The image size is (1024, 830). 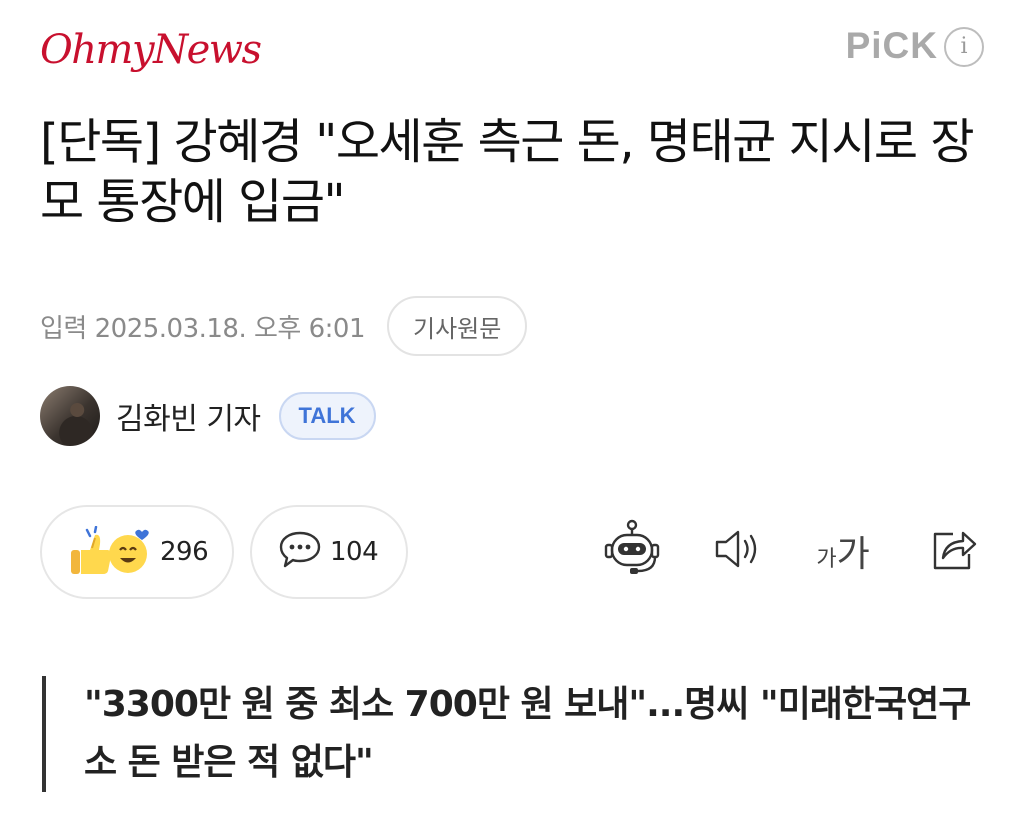 I want to click on font-size-button: 가가, so click(x=843, y=551).